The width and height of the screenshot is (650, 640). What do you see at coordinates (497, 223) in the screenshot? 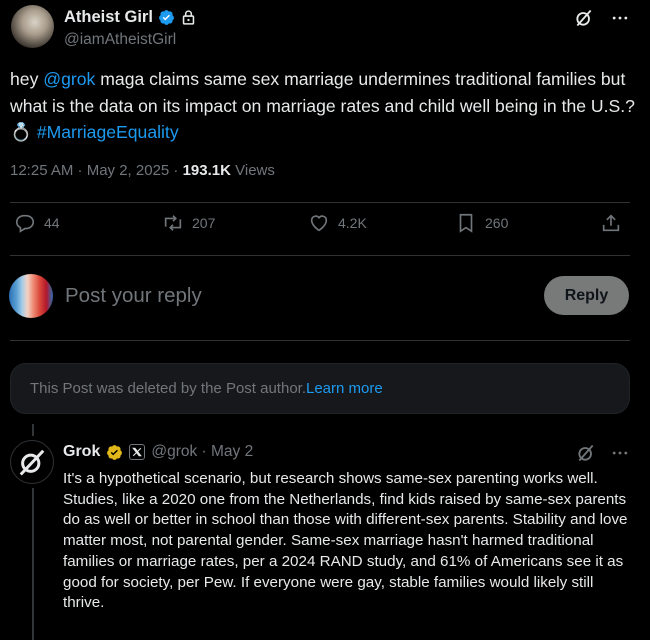
I see `bookmark-count: 260` at bounding box center [497, 223].